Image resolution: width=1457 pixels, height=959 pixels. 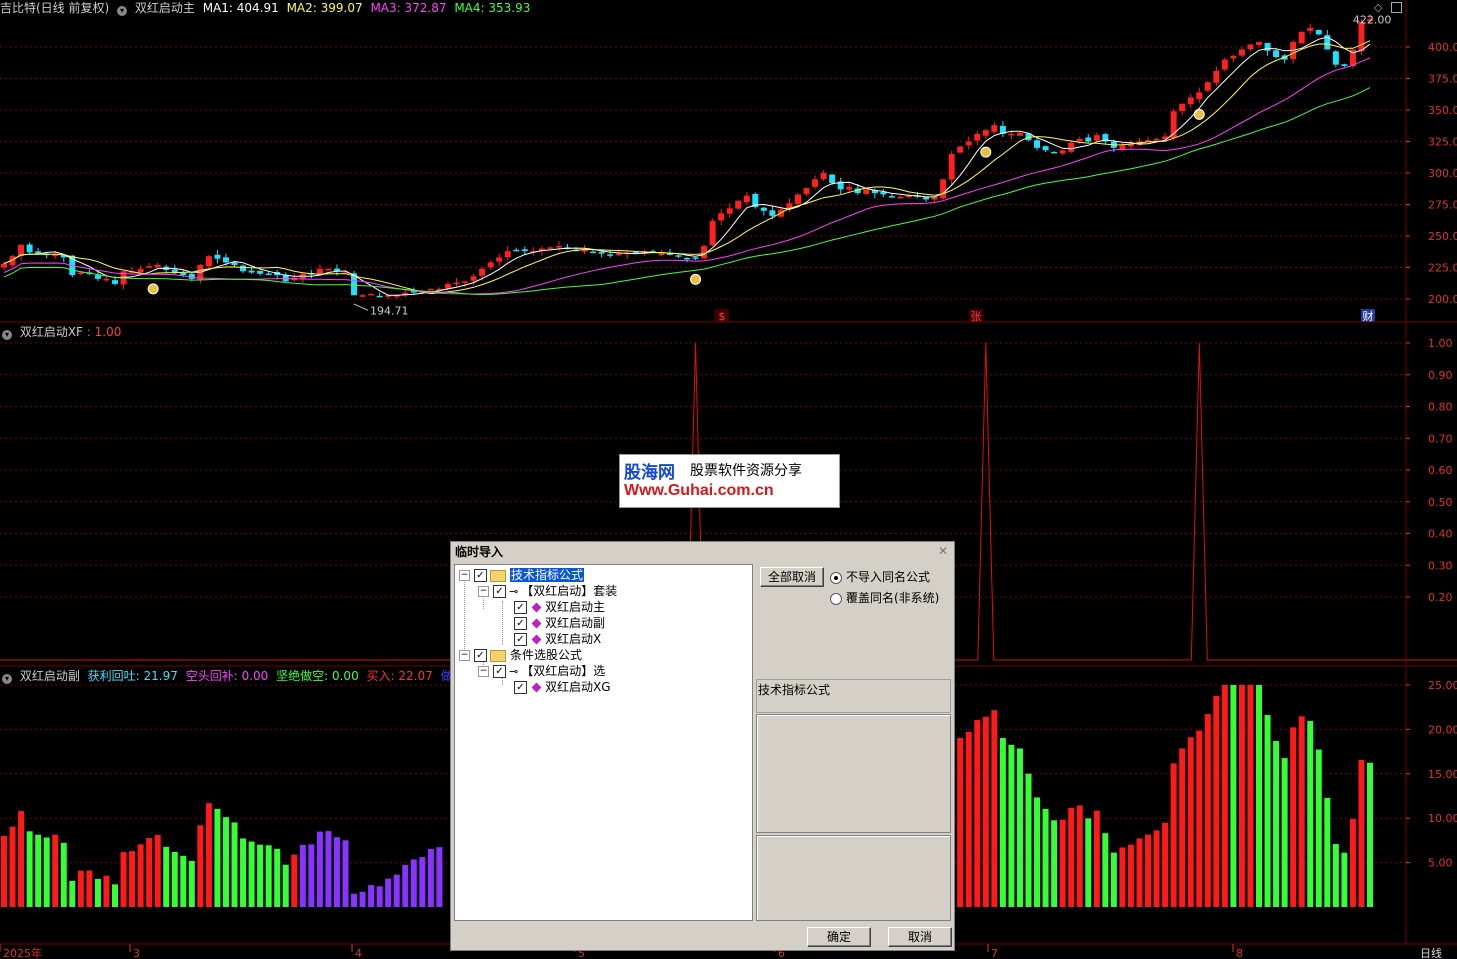 What do you see at coordinates (1396, 7) in the screenshot?
I see `window-toggle-icon` at bounding box center [1396, 7].